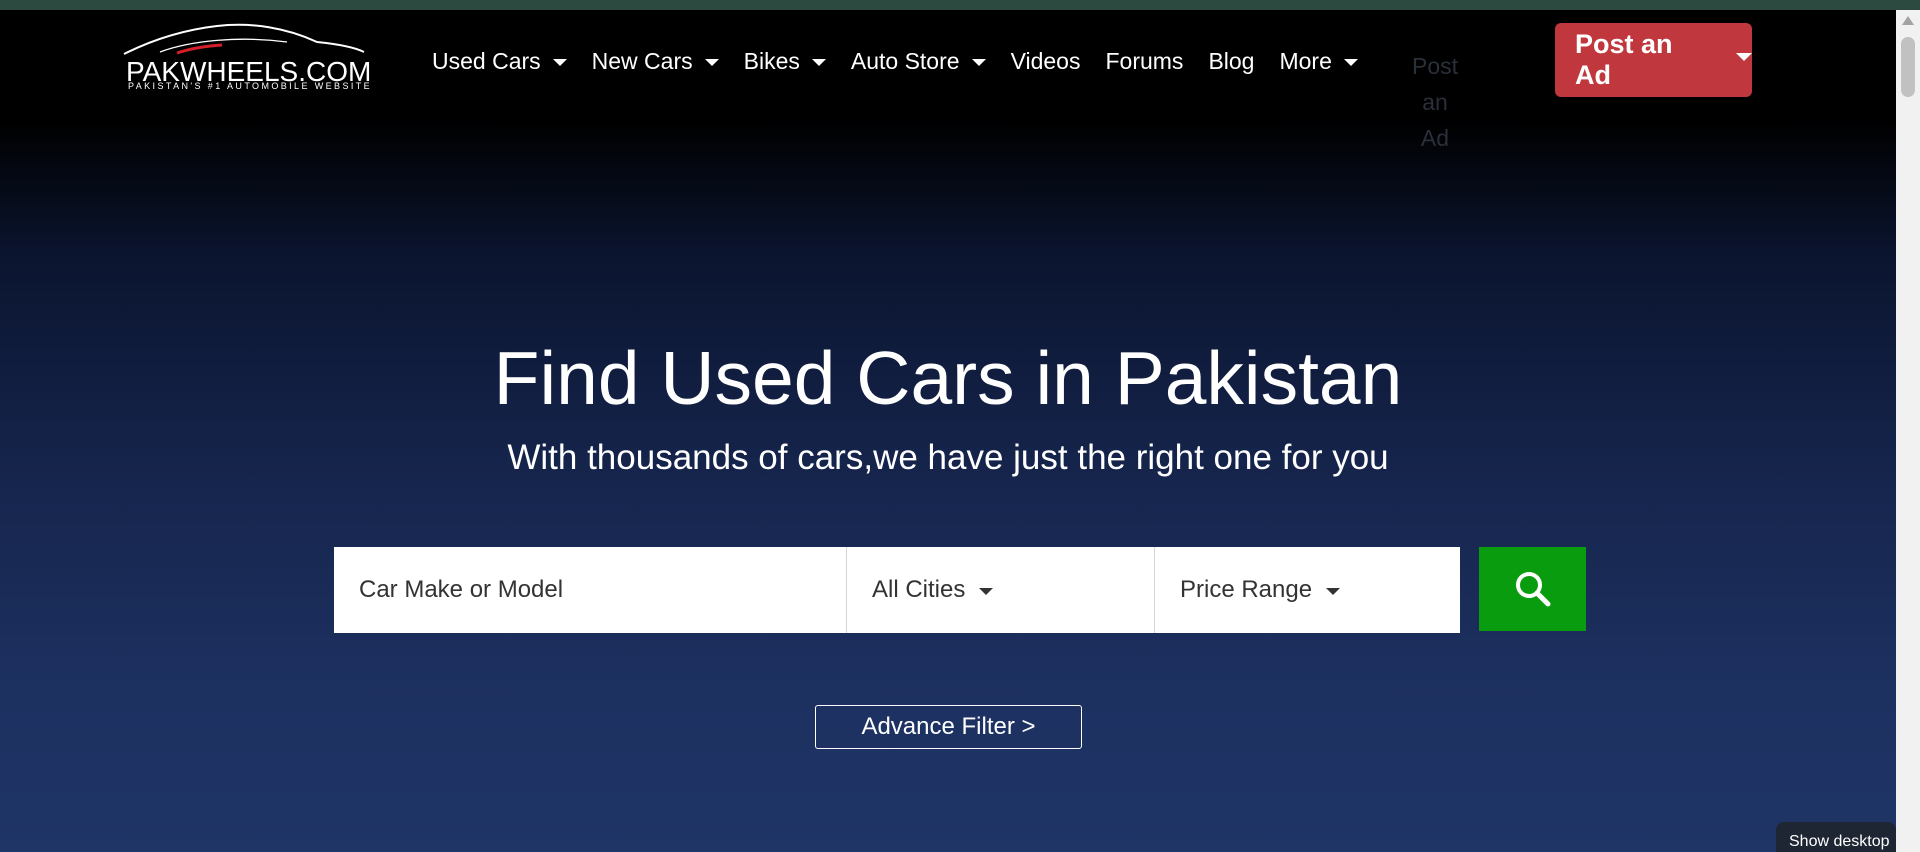 The width and height of the screenshot is (1920, 852). I want to click on nav-new-cars-label: New Cars, so click(642, 61).